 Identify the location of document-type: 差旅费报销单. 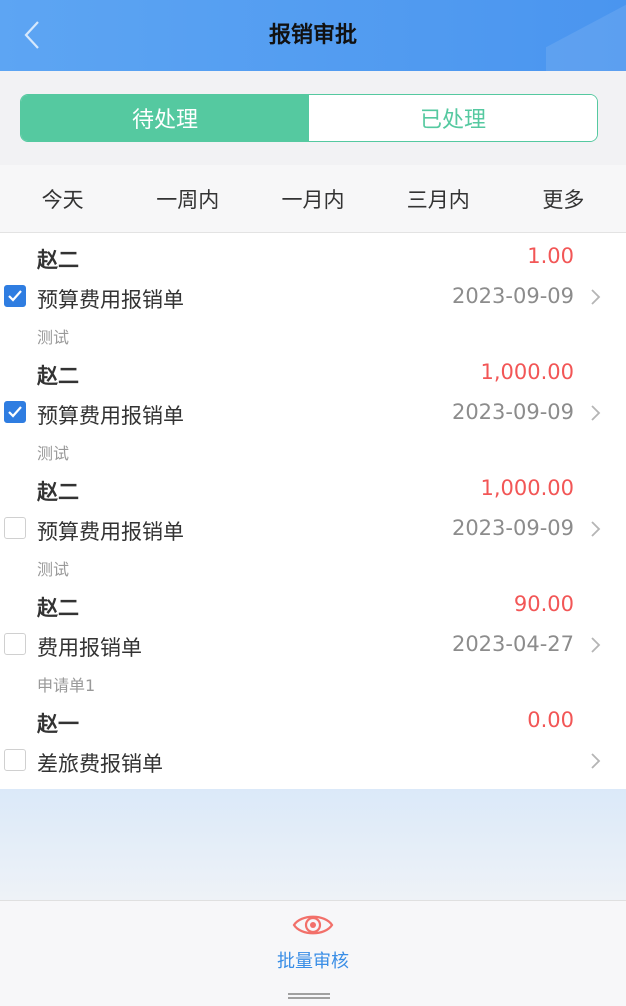
(100, 764).